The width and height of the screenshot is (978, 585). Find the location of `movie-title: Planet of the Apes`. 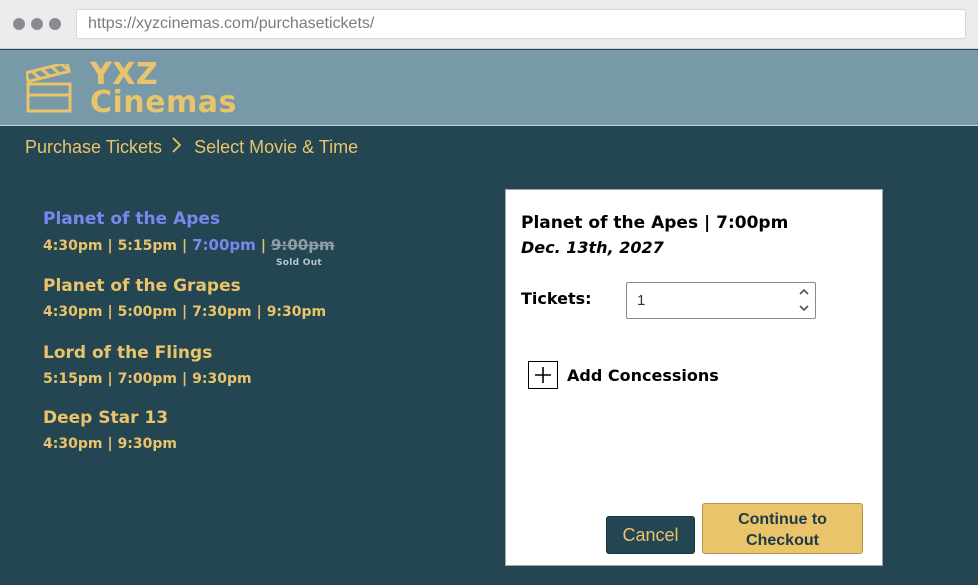

movie-title: Planet of the Apes is located at coordinates (189, 219).